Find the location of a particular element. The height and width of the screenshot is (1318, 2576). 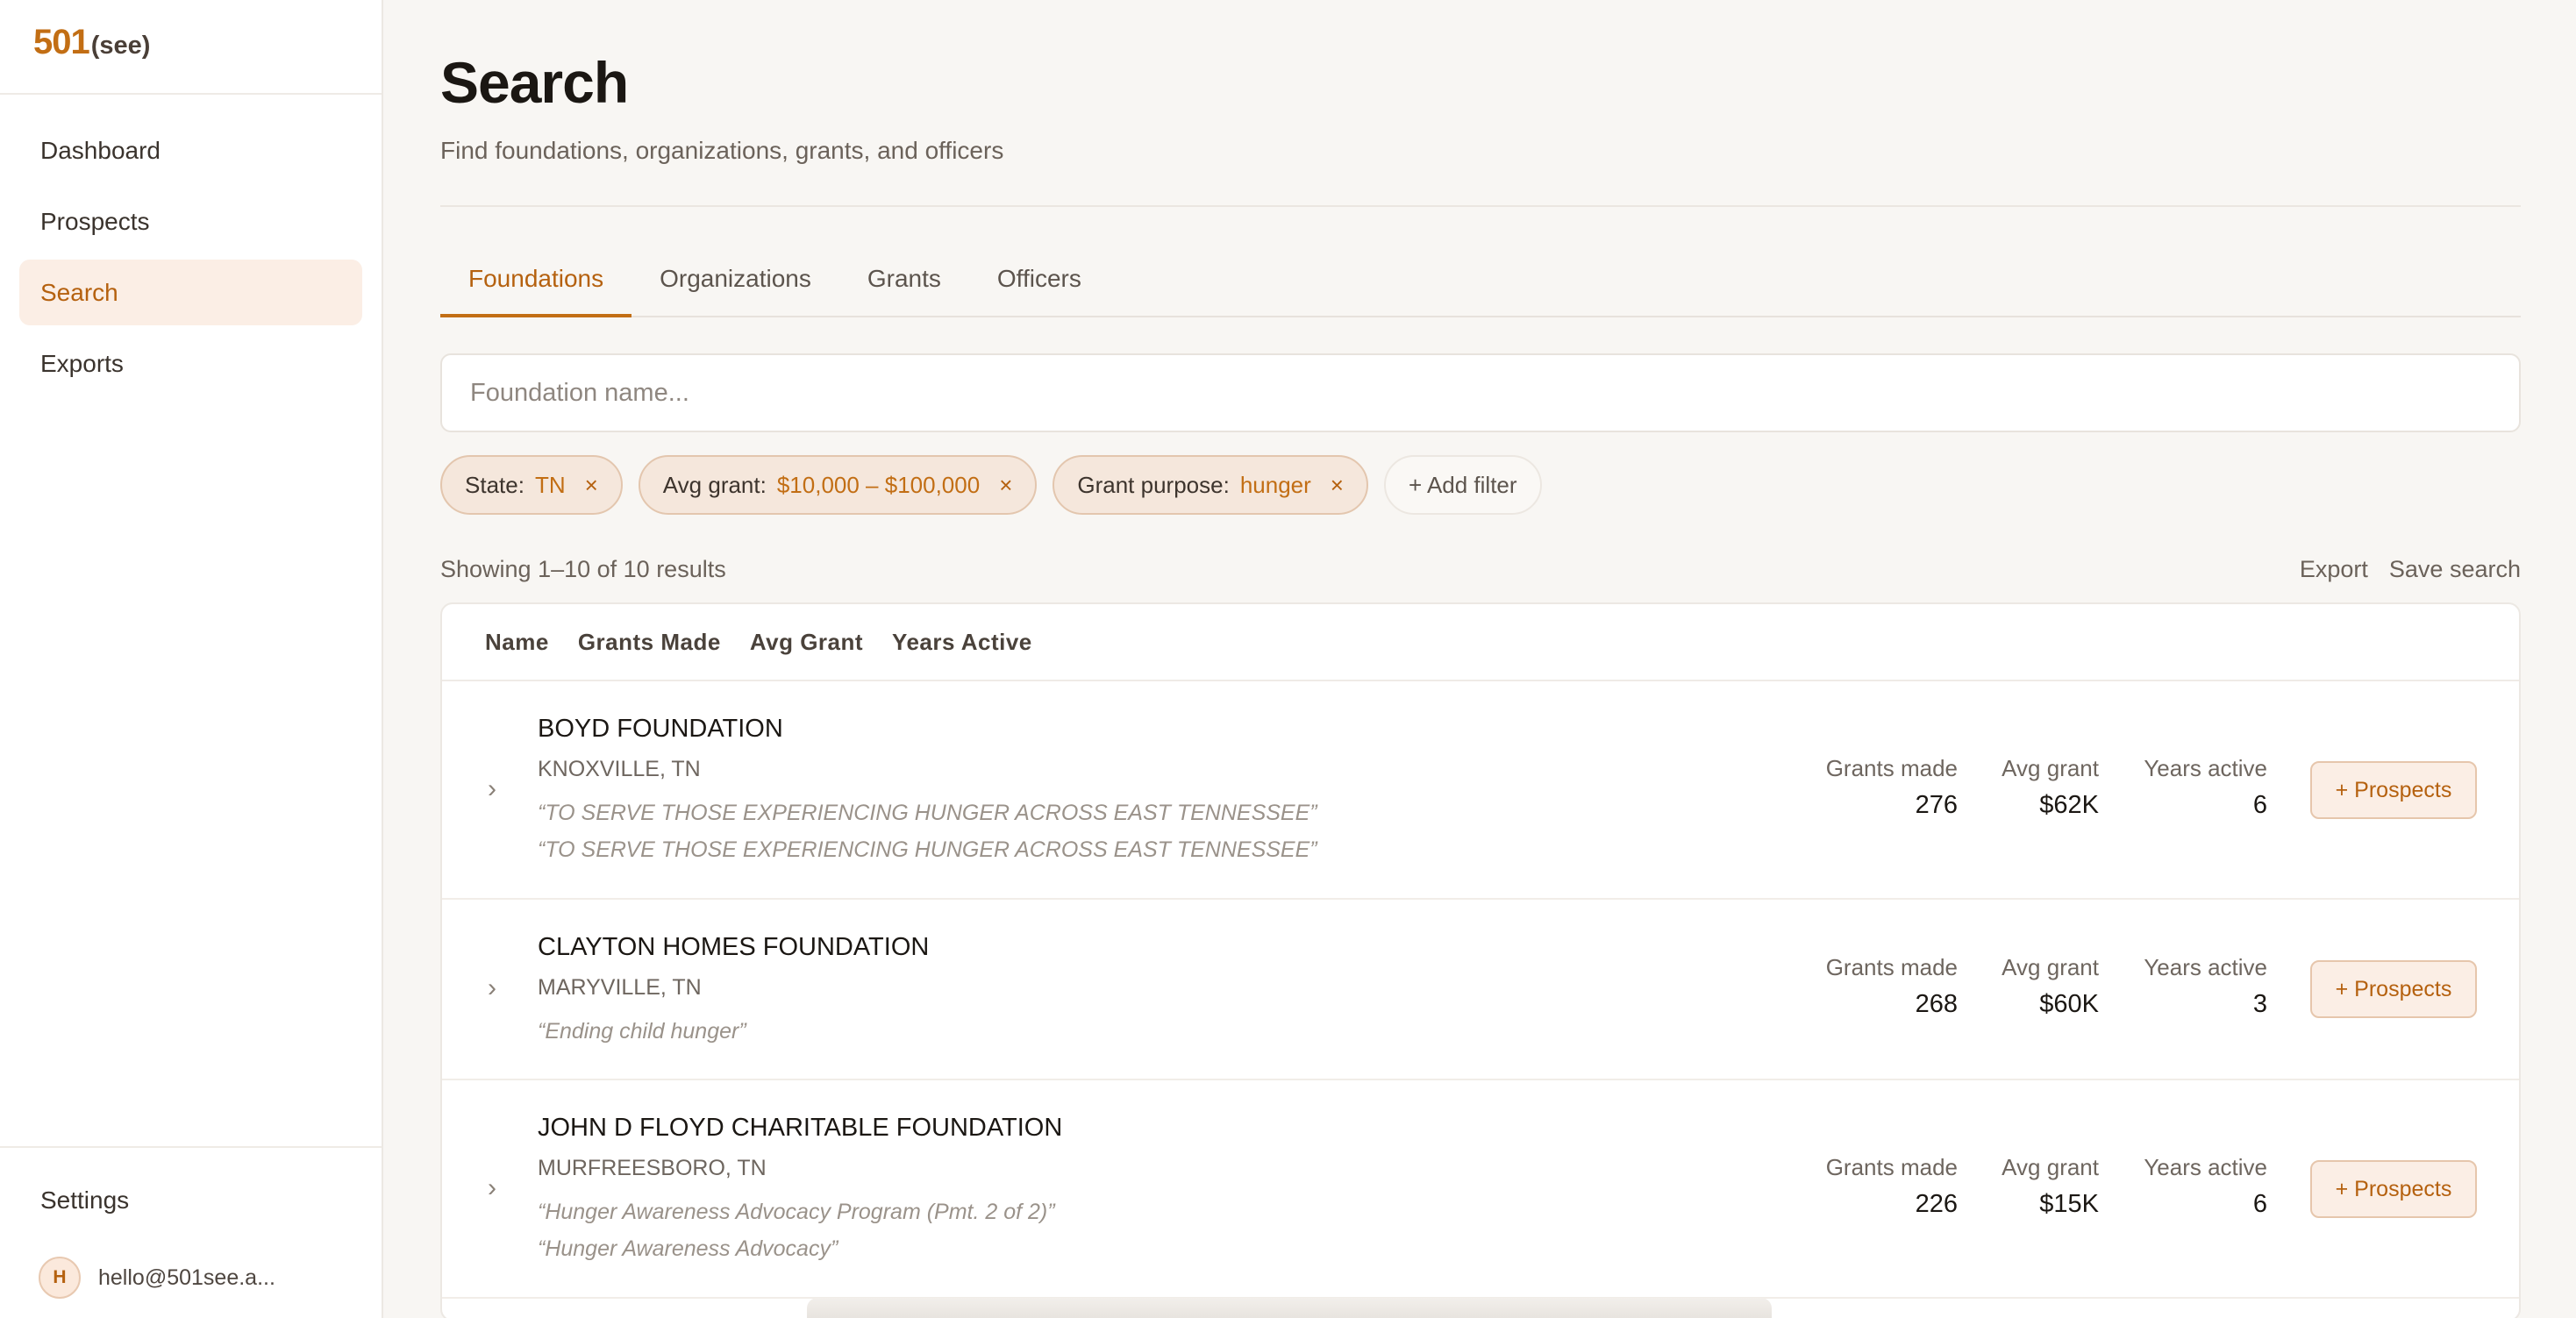

filter-chip-state: State: TN × is located at coordinates (531, 485).